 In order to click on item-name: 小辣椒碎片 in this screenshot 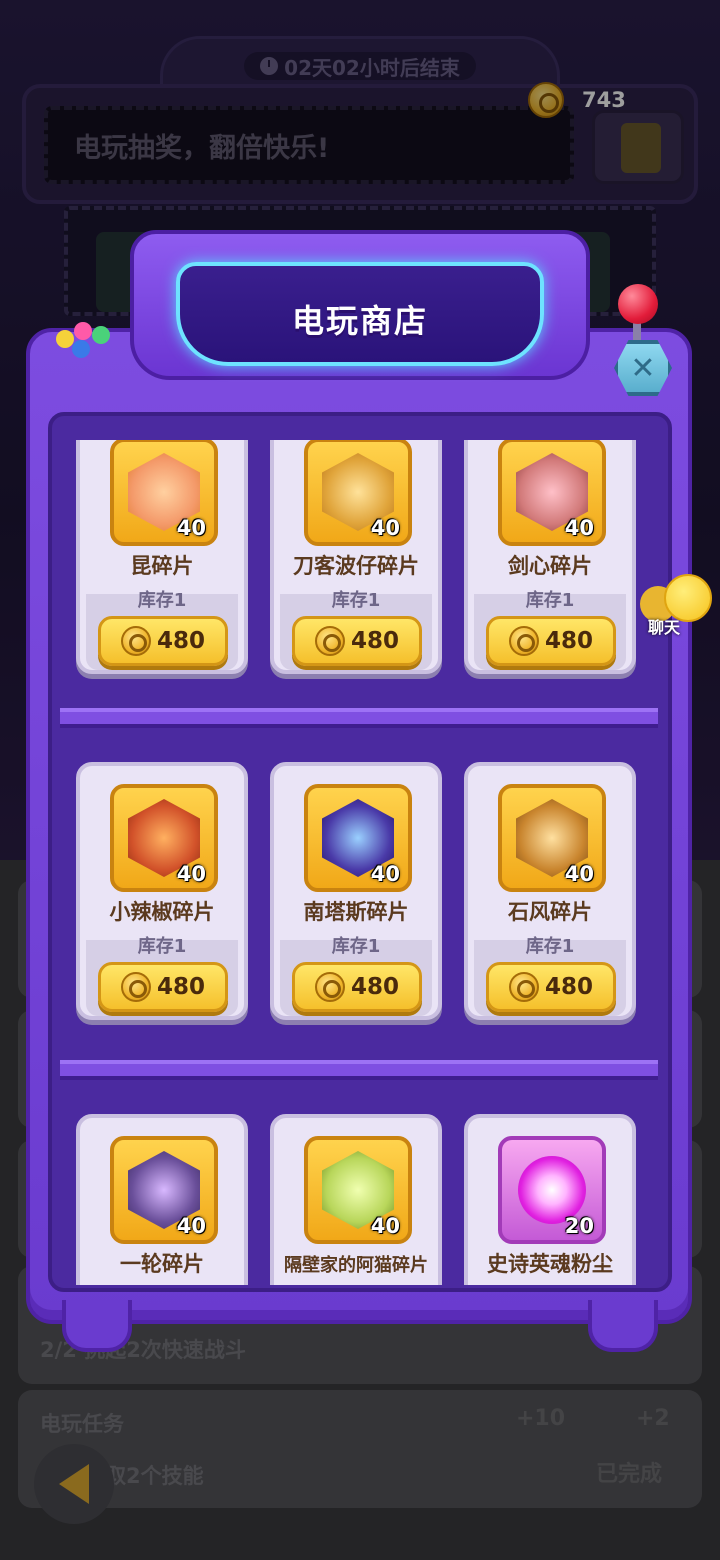, I will do `click(162, 912)`.